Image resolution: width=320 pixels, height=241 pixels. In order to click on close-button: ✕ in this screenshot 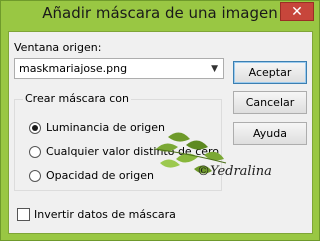, I will do `click(297, 11)`.